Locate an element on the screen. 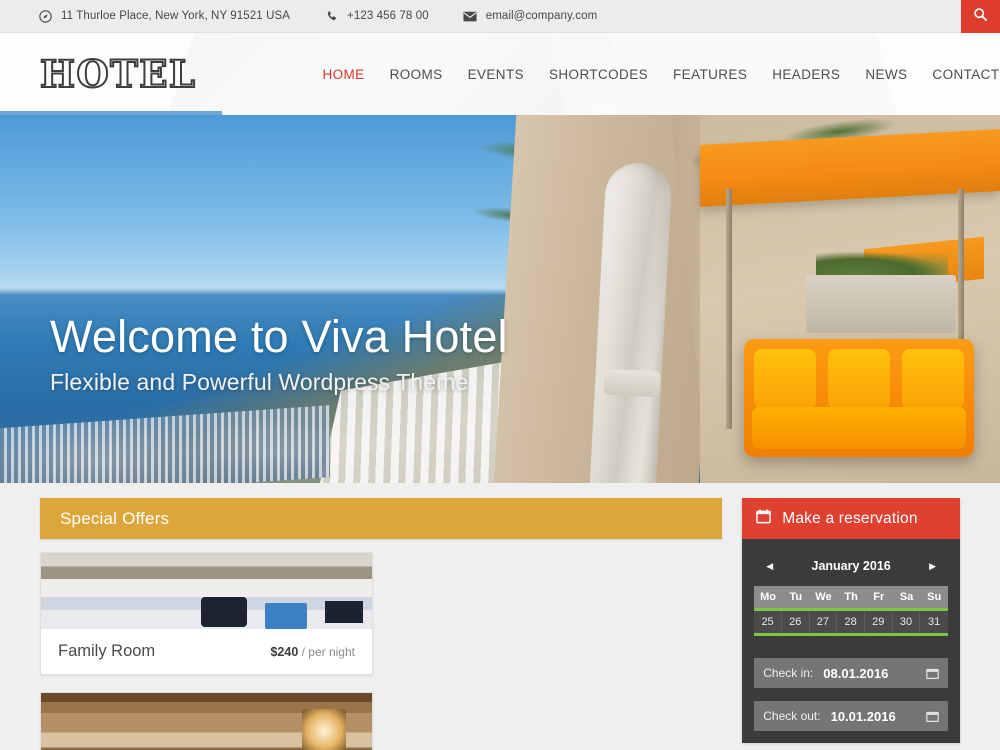 The image size is (1000, 750). hero-canopy-post-left is located at coordinates (729, 309).